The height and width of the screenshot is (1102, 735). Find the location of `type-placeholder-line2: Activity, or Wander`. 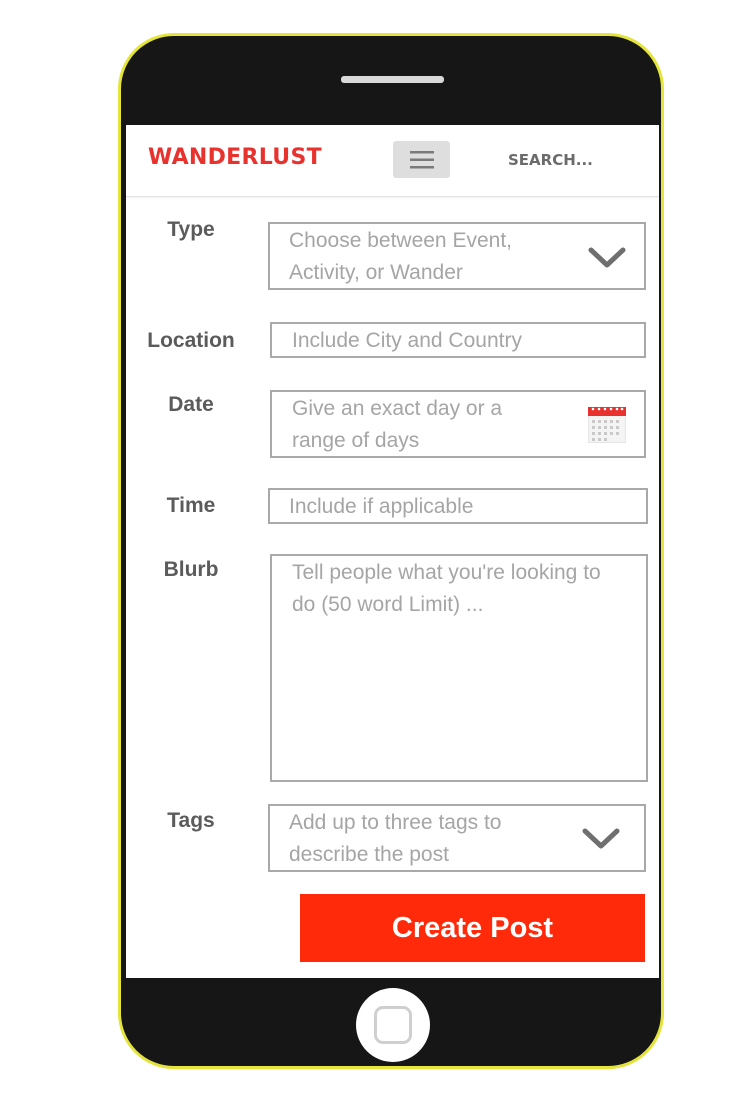

type-placeholder-line2: Activity, or Wander is located at coordinates (376, 272).